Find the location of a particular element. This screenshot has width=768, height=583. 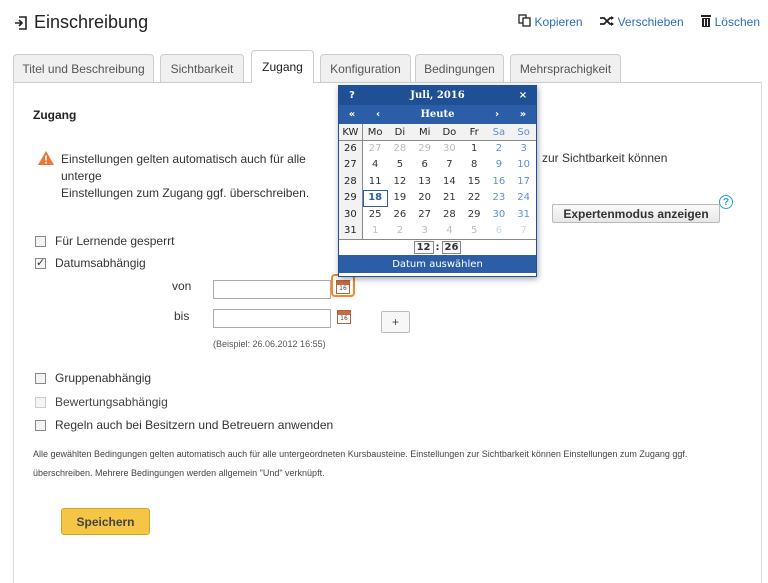

calendar-day: 16 is located at coordinates (499, 182).